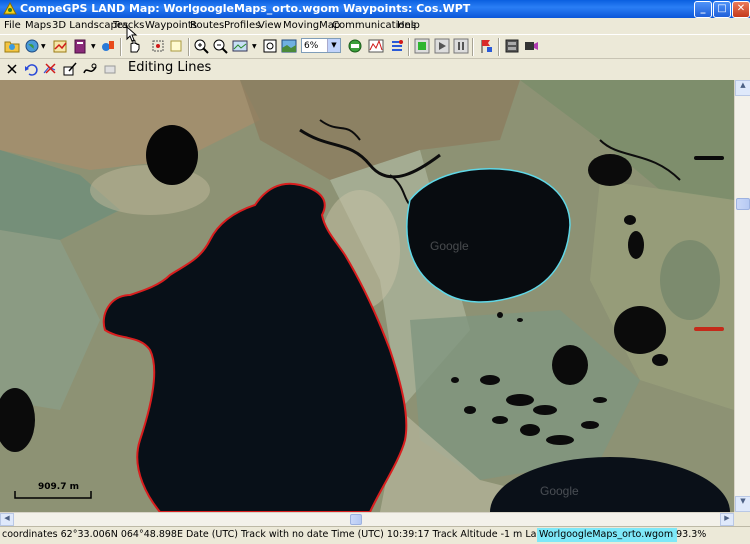  I want to click on close-button: ✕, so click(741, 9).